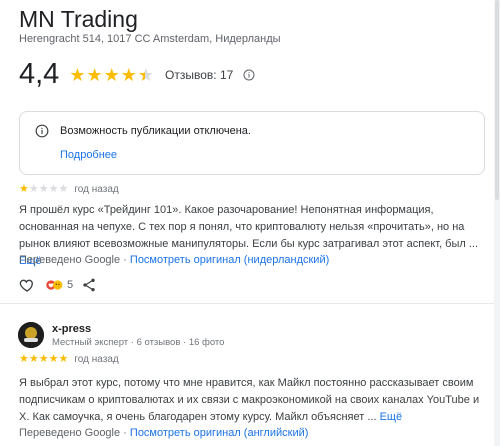 The width and height of the screenshot is (500, 446). Describe the element at coordinates (88, 155) in the screenshot. I see `learn-more-link: Подробнее` at that location.